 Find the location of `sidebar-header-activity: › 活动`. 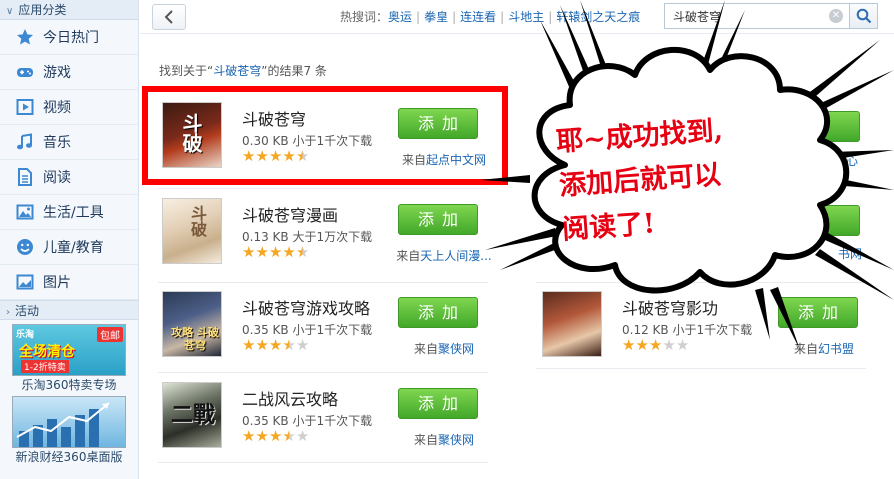

sidebar-header-activity: › 活动 is located at coordinates (69, 310).